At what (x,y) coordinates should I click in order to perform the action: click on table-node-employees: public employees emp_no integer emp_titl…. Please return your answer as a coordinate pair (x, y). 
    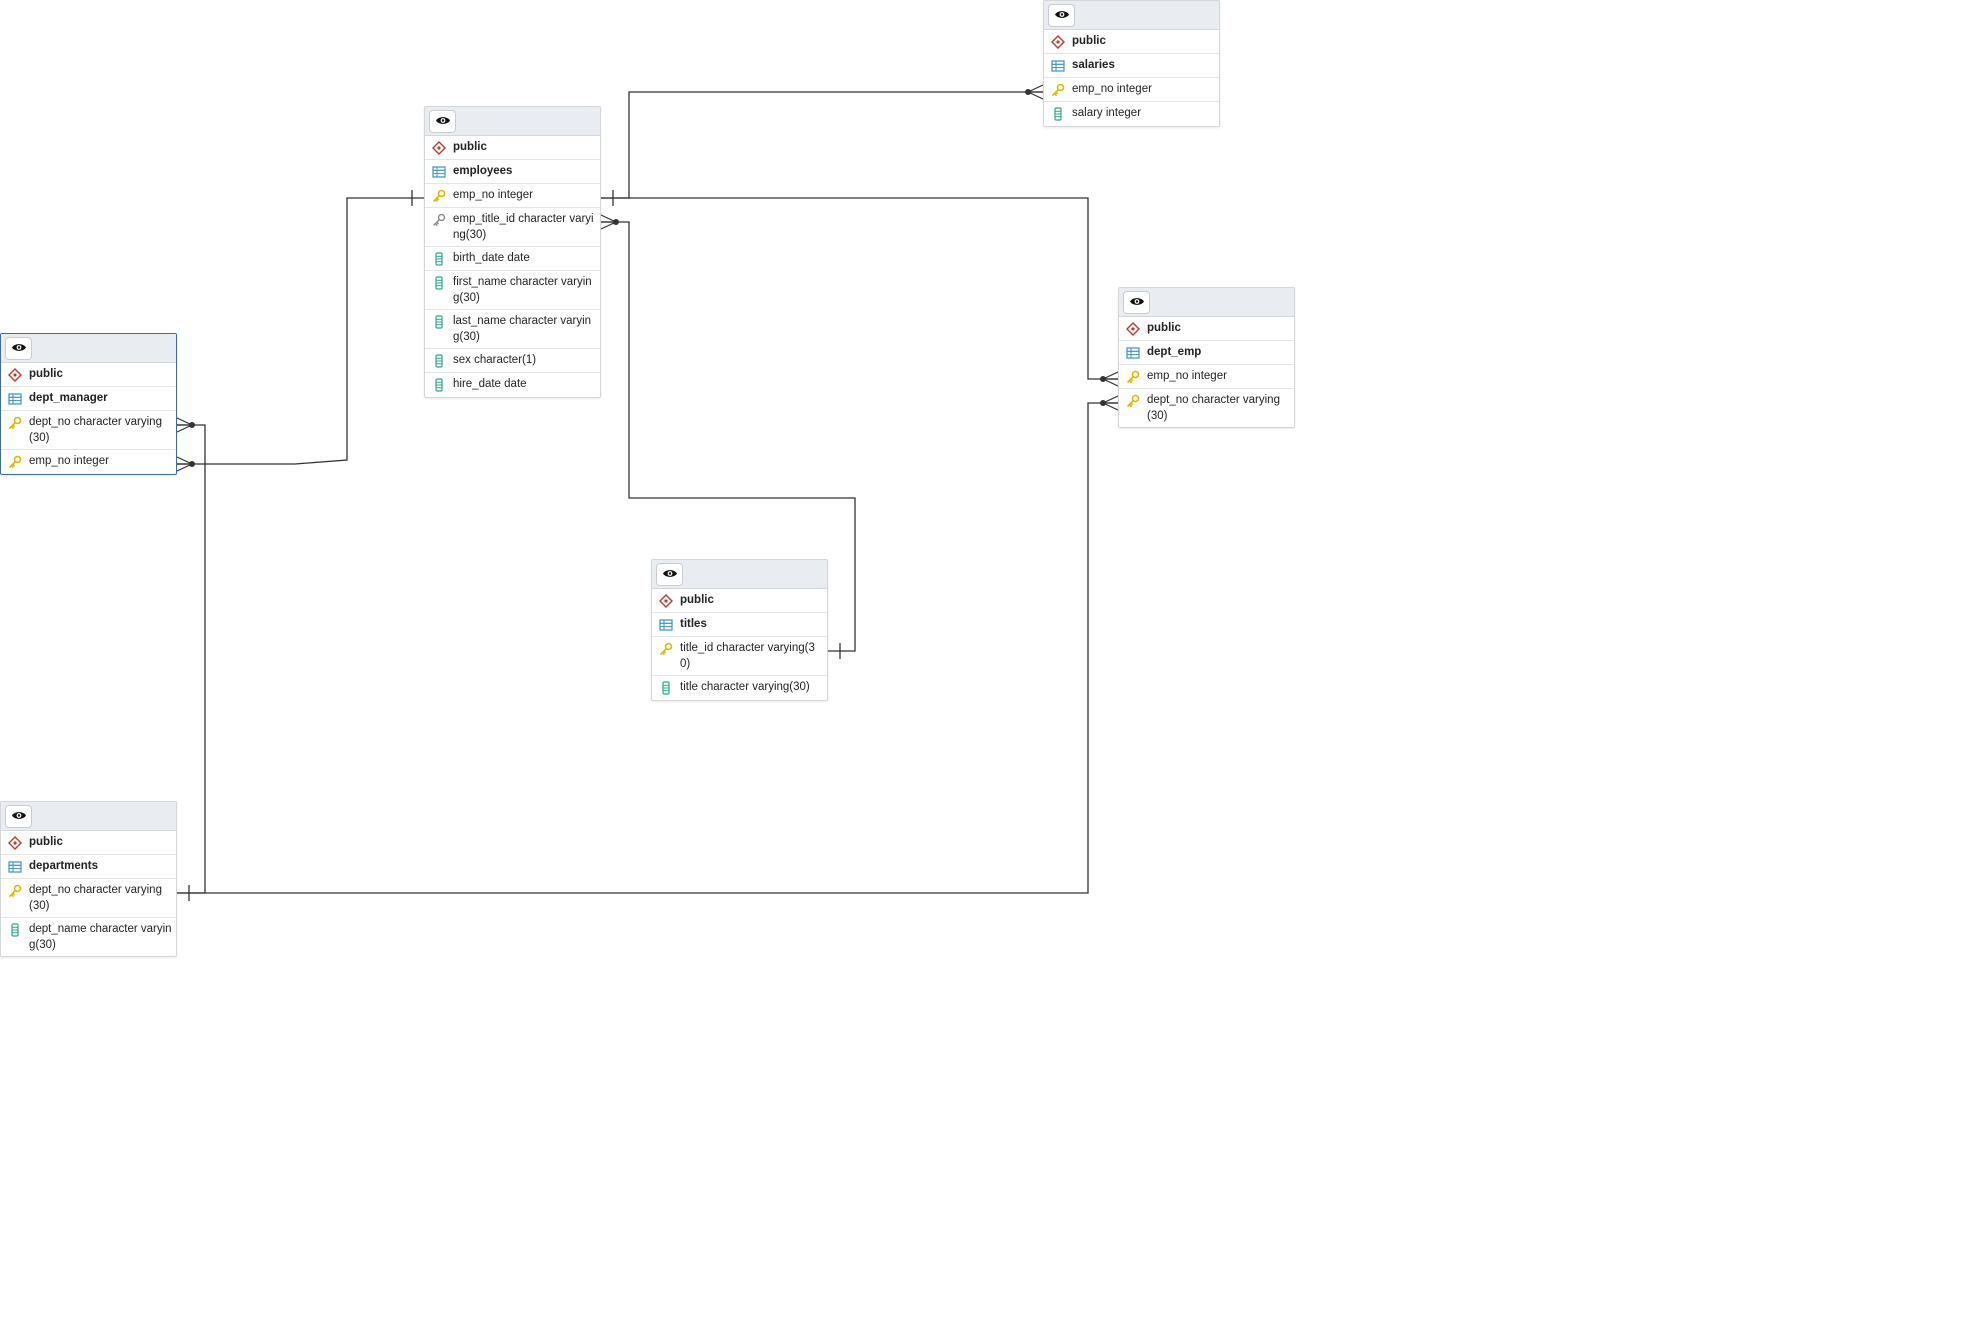
    Looking at the image, I should click on (512, 252).